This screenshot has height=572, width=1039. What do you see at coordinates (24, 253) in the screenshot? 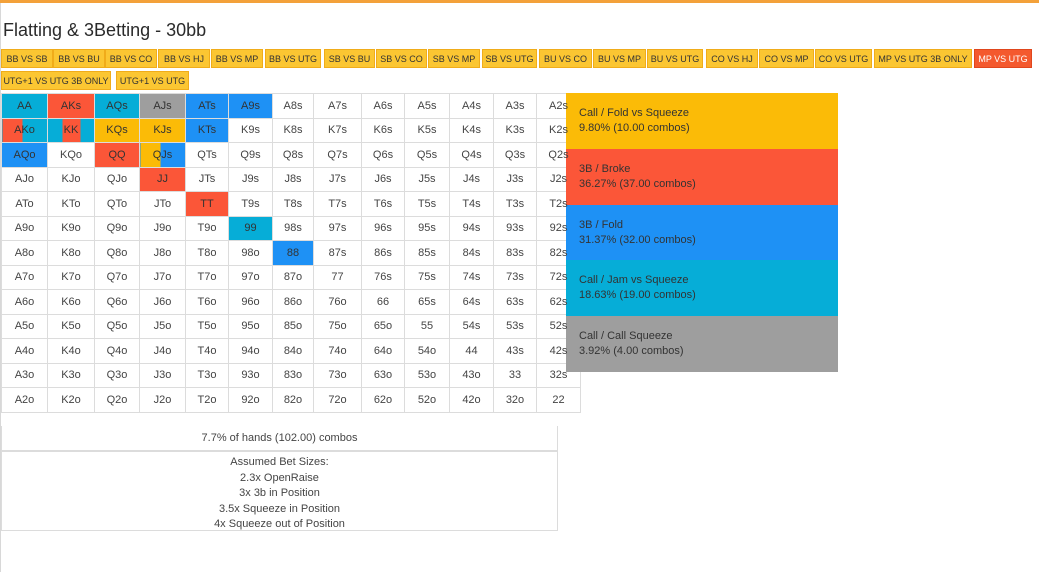
I see `hand-cell-a8o: A8o` at bounding box center [24, 253].